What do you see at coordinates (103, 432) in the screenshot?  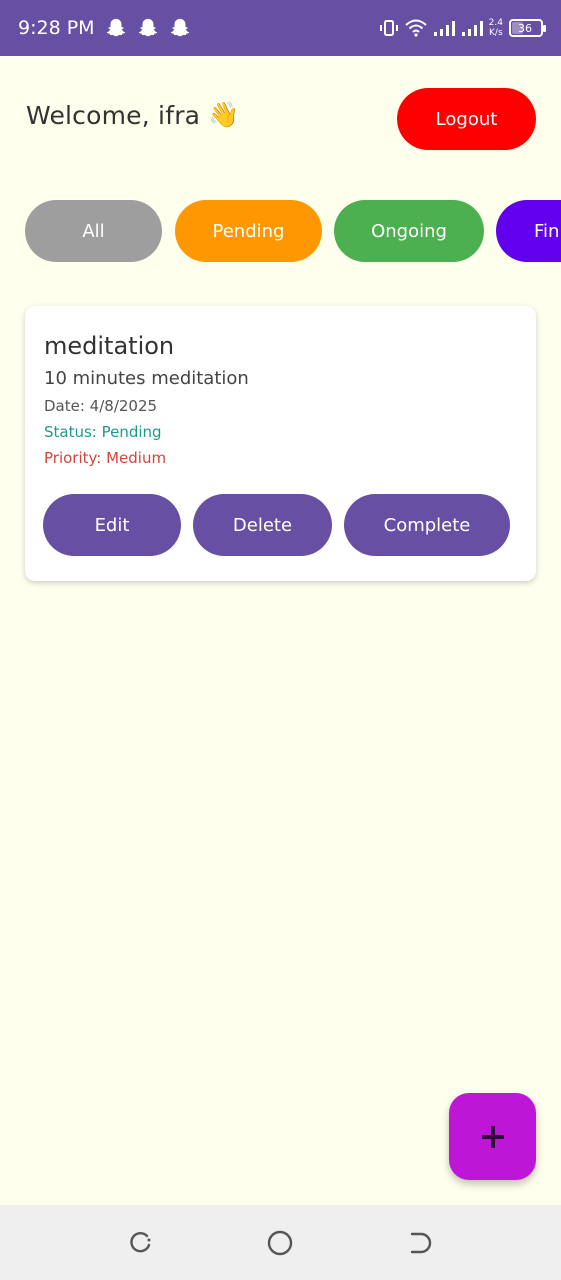 I see `task-status: Status: Pending` at bounding box center [103, 432].